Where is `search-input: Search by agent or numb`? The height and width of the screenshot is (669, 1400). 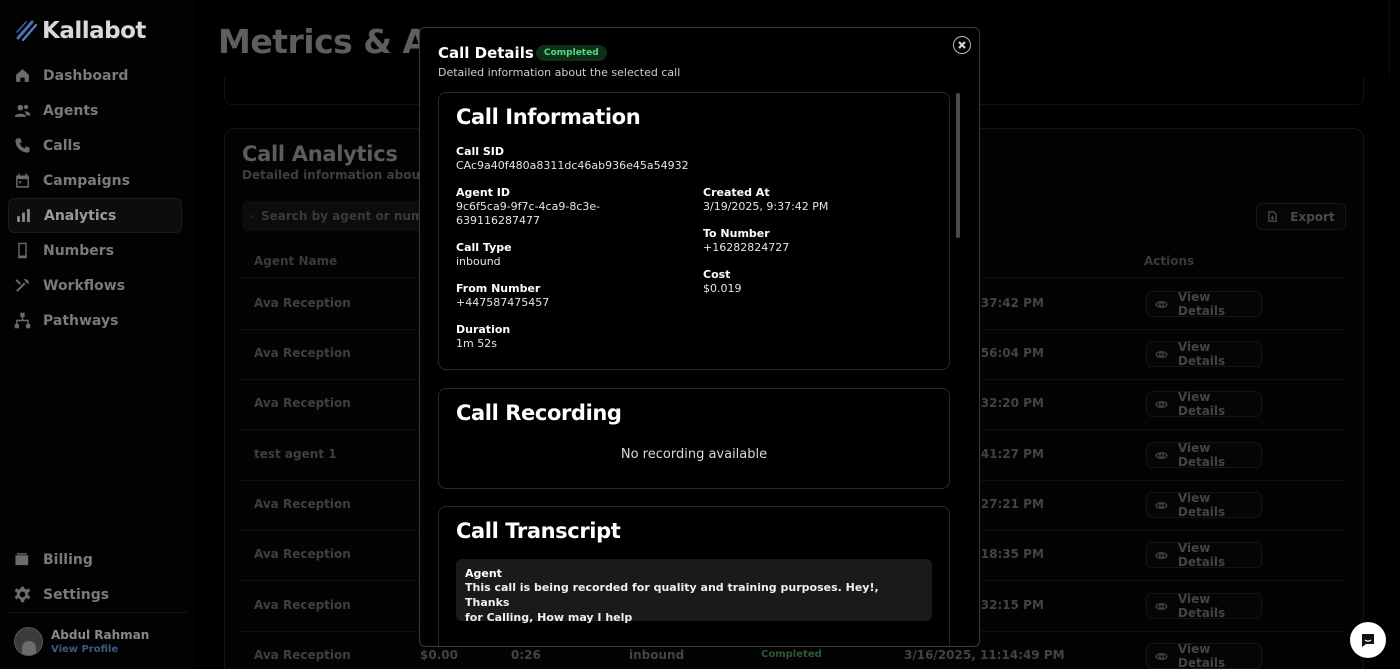
search-input: Search by agent or numb is located at coordinates (337, 216).